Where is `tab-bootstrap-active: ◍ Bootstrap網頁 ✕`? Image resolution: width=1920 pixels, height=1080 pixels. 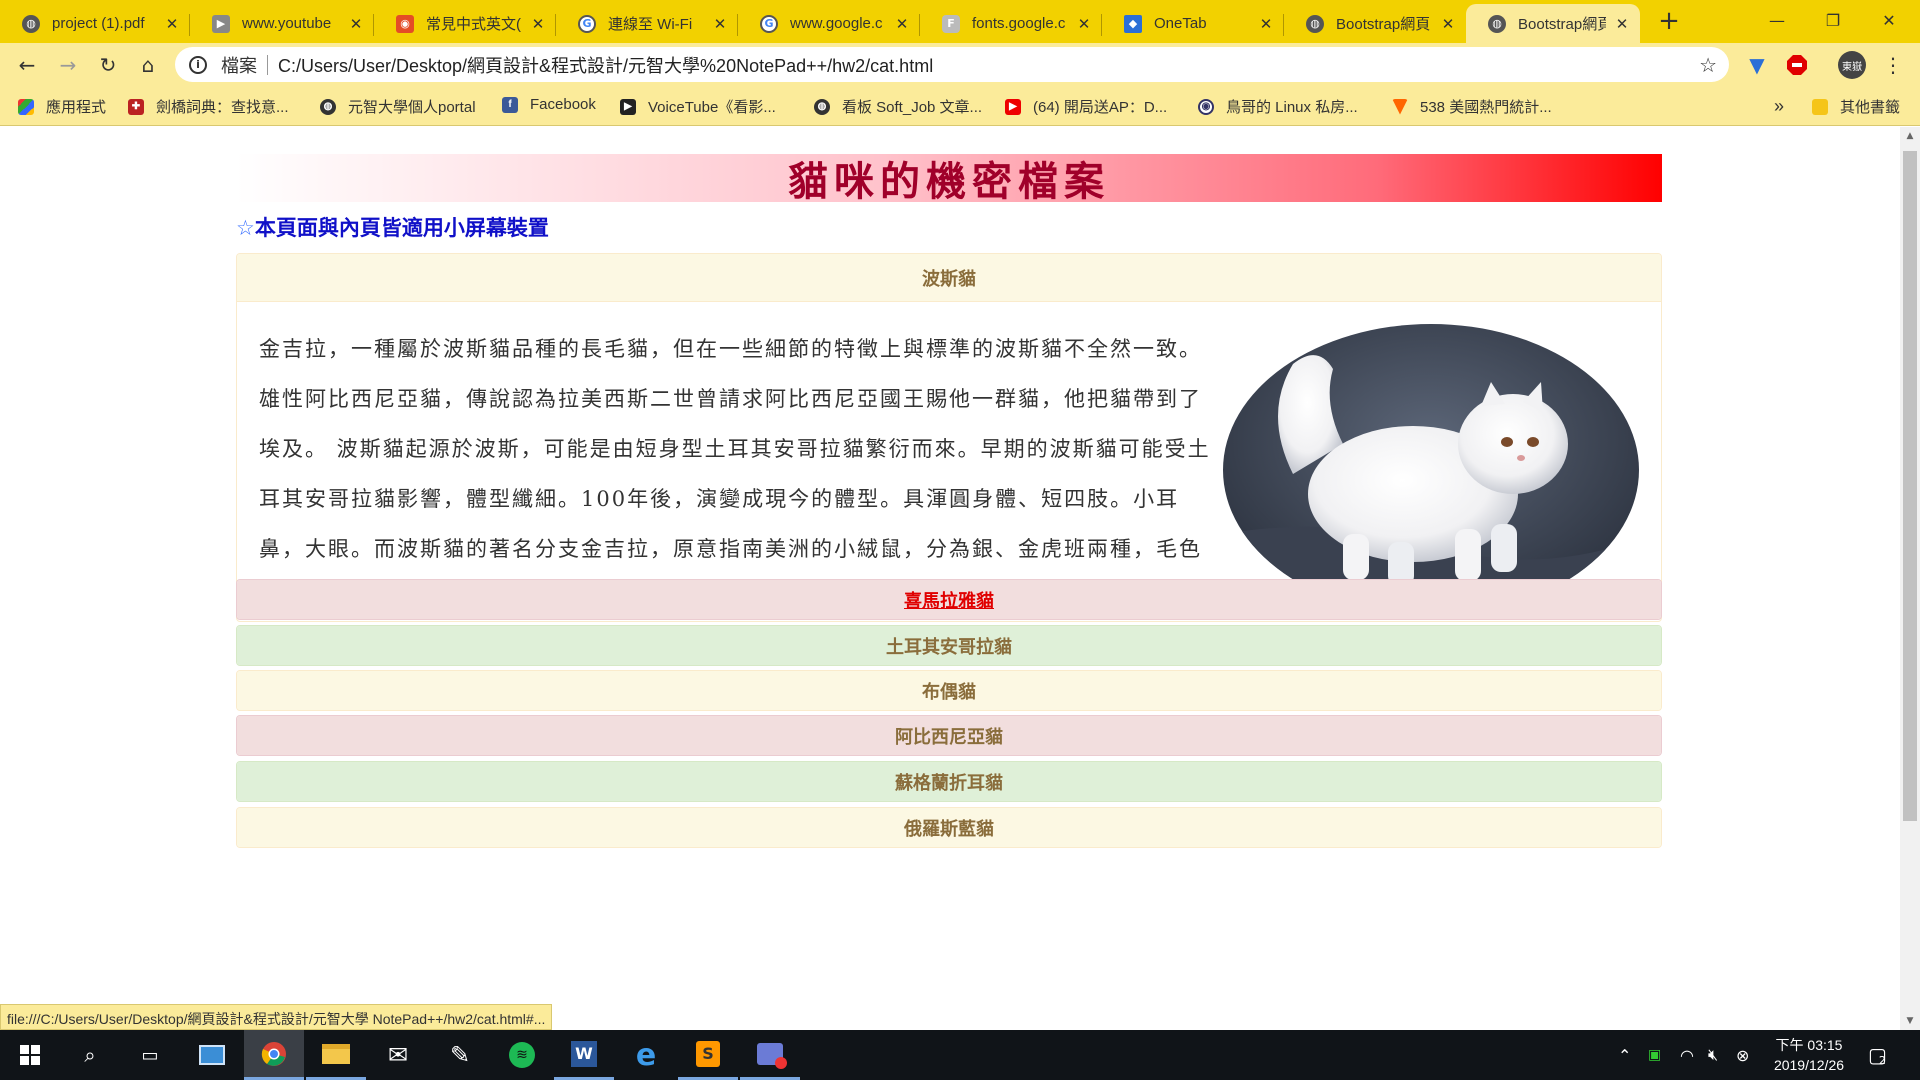 tab-bootstrap-active: ◍ Bootstrap網頁 ✕ is located at coordinates (1553, 23).